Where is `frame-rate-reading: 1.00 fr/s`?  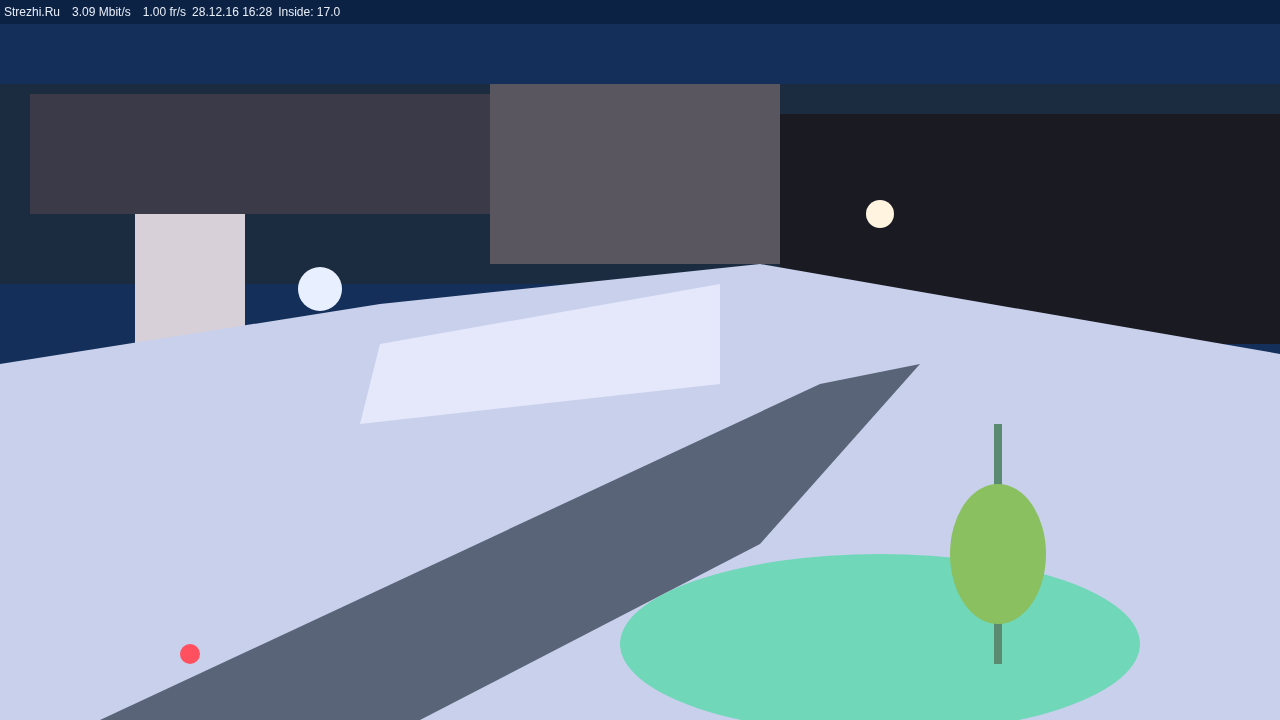 frame-rate-reading: 1.00 fr/s is located at coordinates (164, 12).